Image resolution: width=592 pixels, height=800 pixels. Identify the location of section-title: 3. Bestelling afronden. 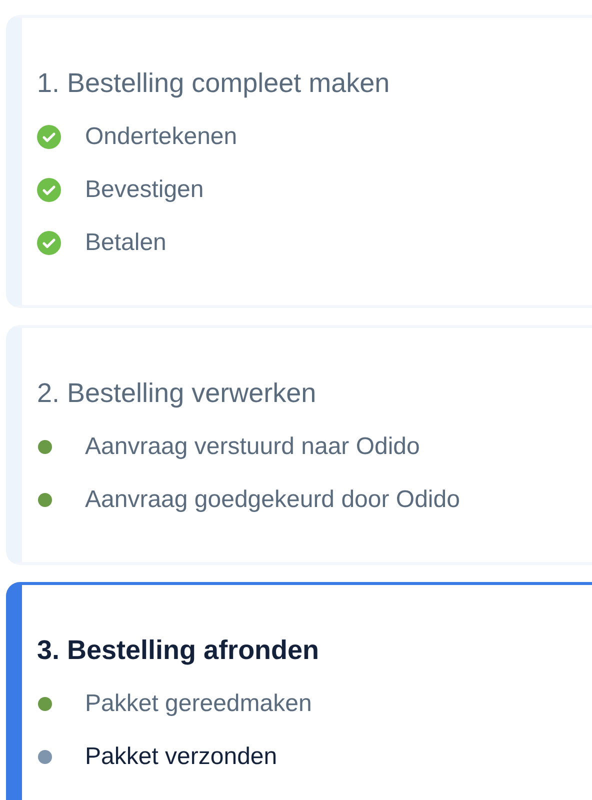
(178, 650).